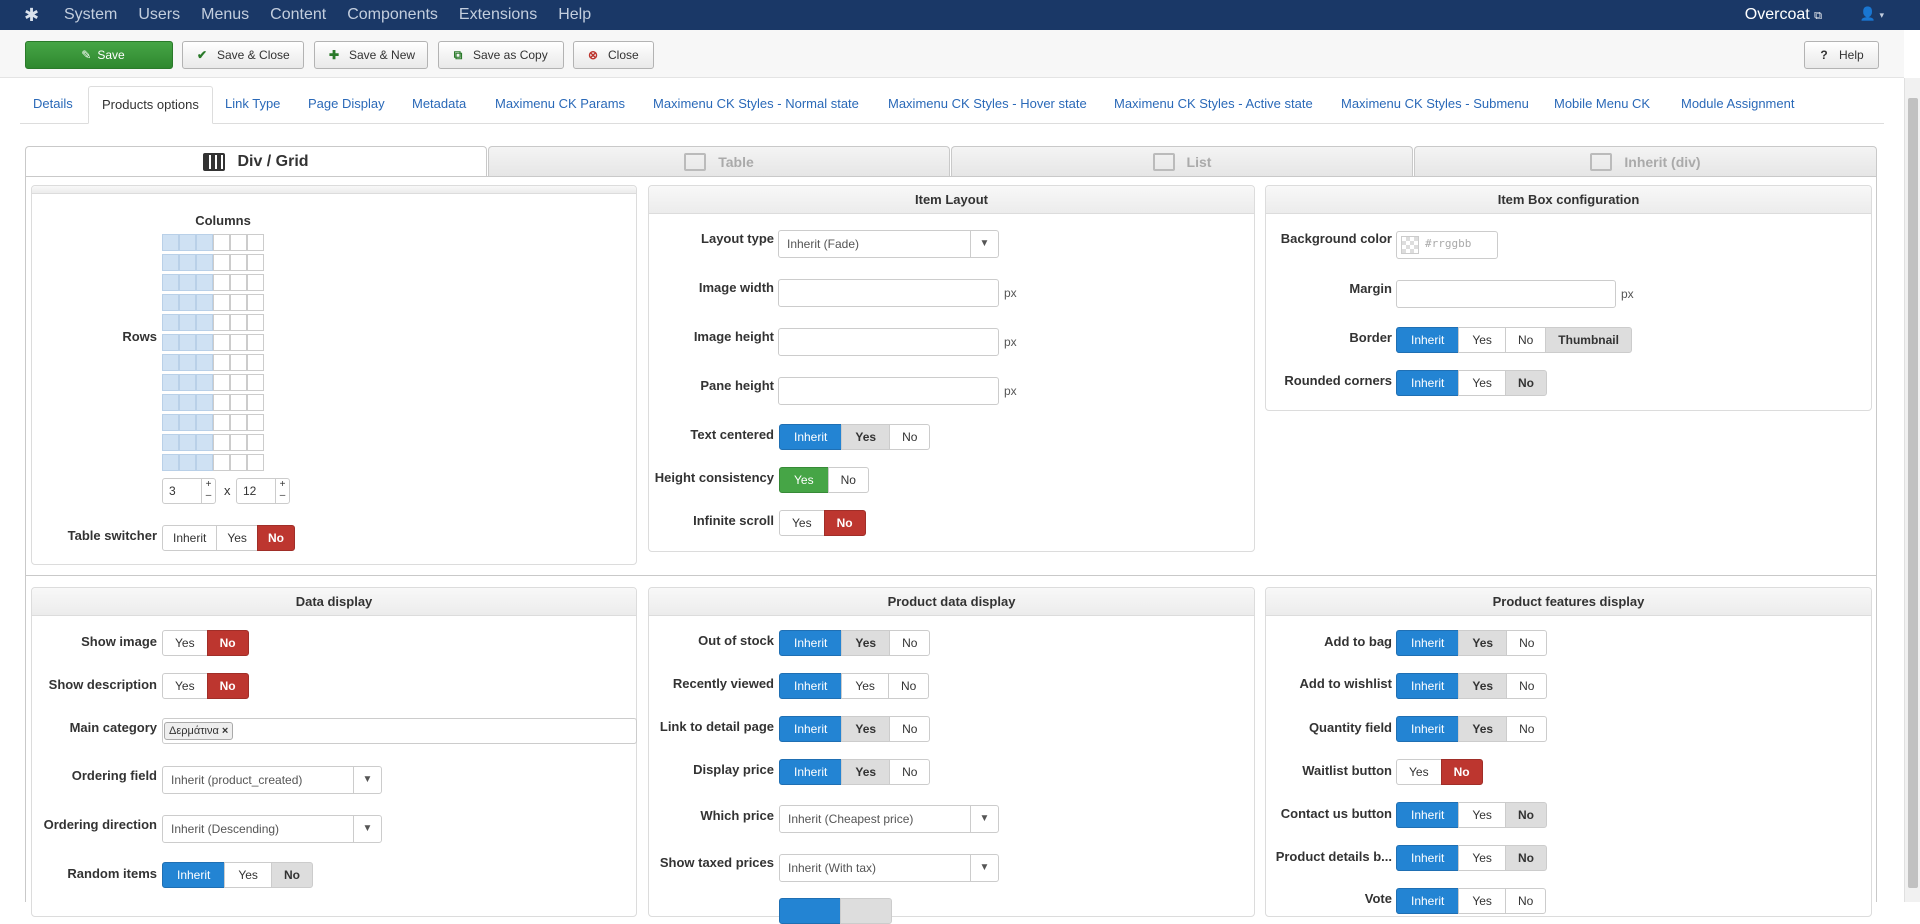  I want to click on save-copy-button: ⧉ Save as Copy, so click(501, 55).